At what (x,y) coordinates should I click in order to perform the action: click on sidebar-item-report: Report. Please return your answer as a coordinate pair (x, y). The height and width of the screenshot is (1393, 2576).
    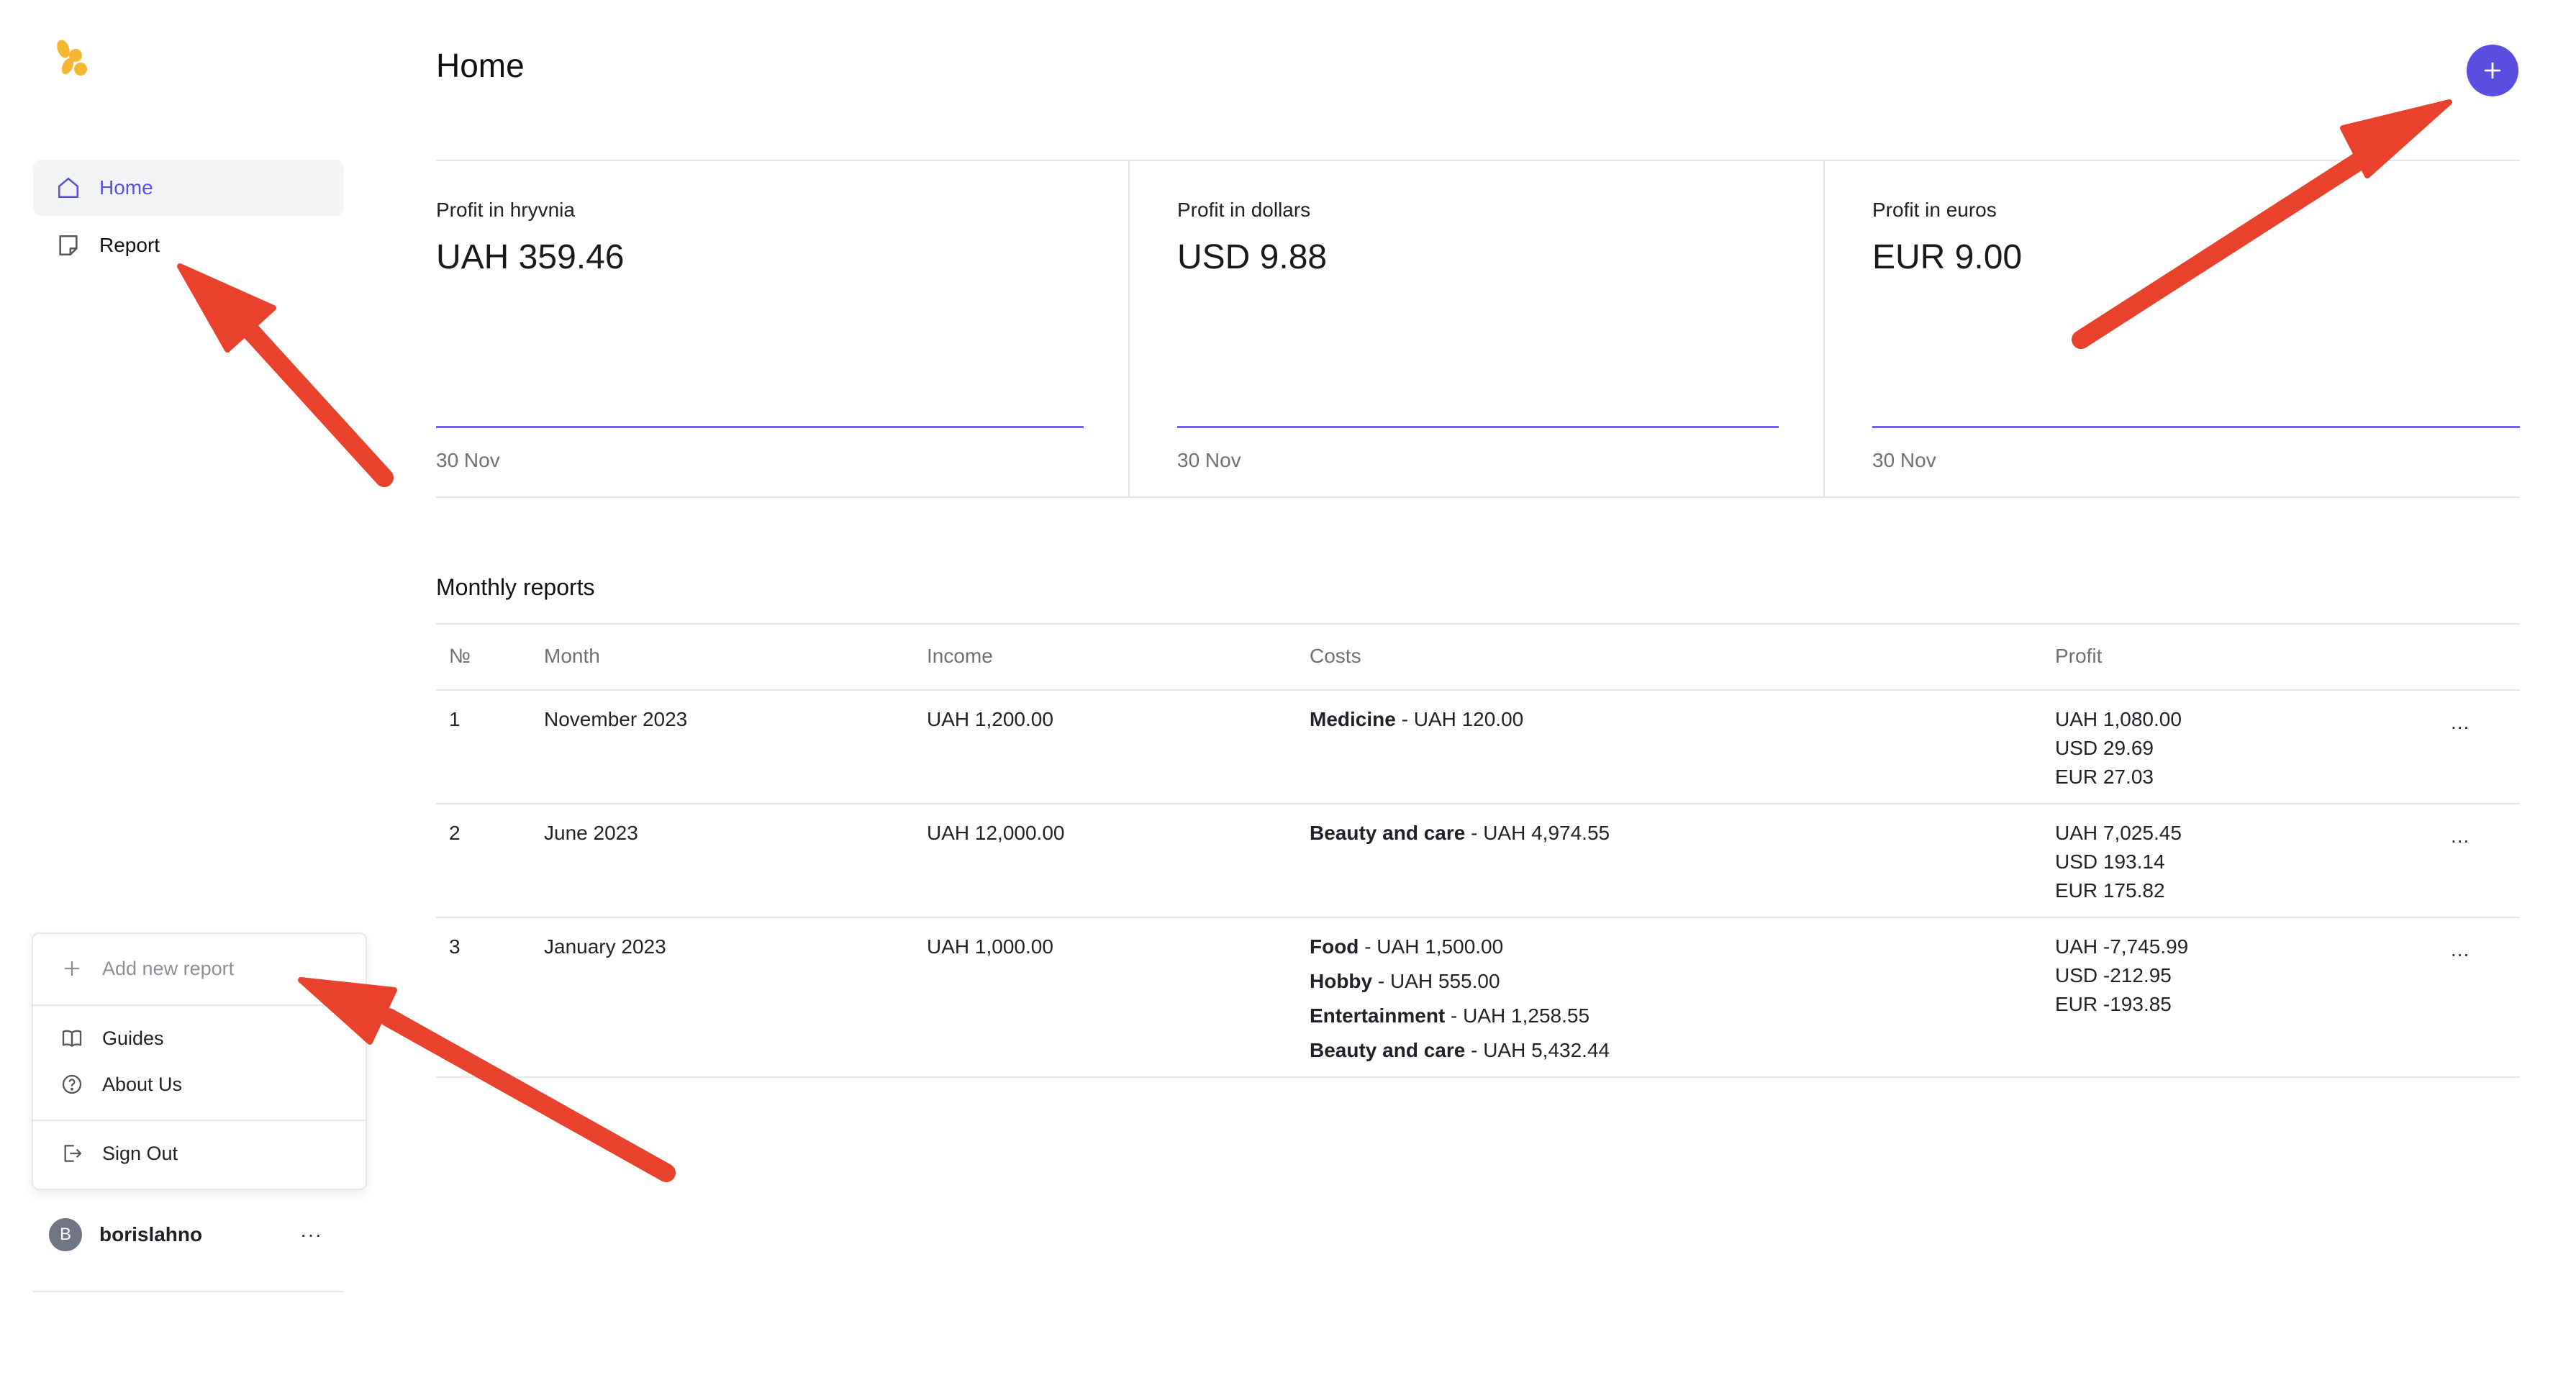
    Looking at the image, I should click on (188, 245).